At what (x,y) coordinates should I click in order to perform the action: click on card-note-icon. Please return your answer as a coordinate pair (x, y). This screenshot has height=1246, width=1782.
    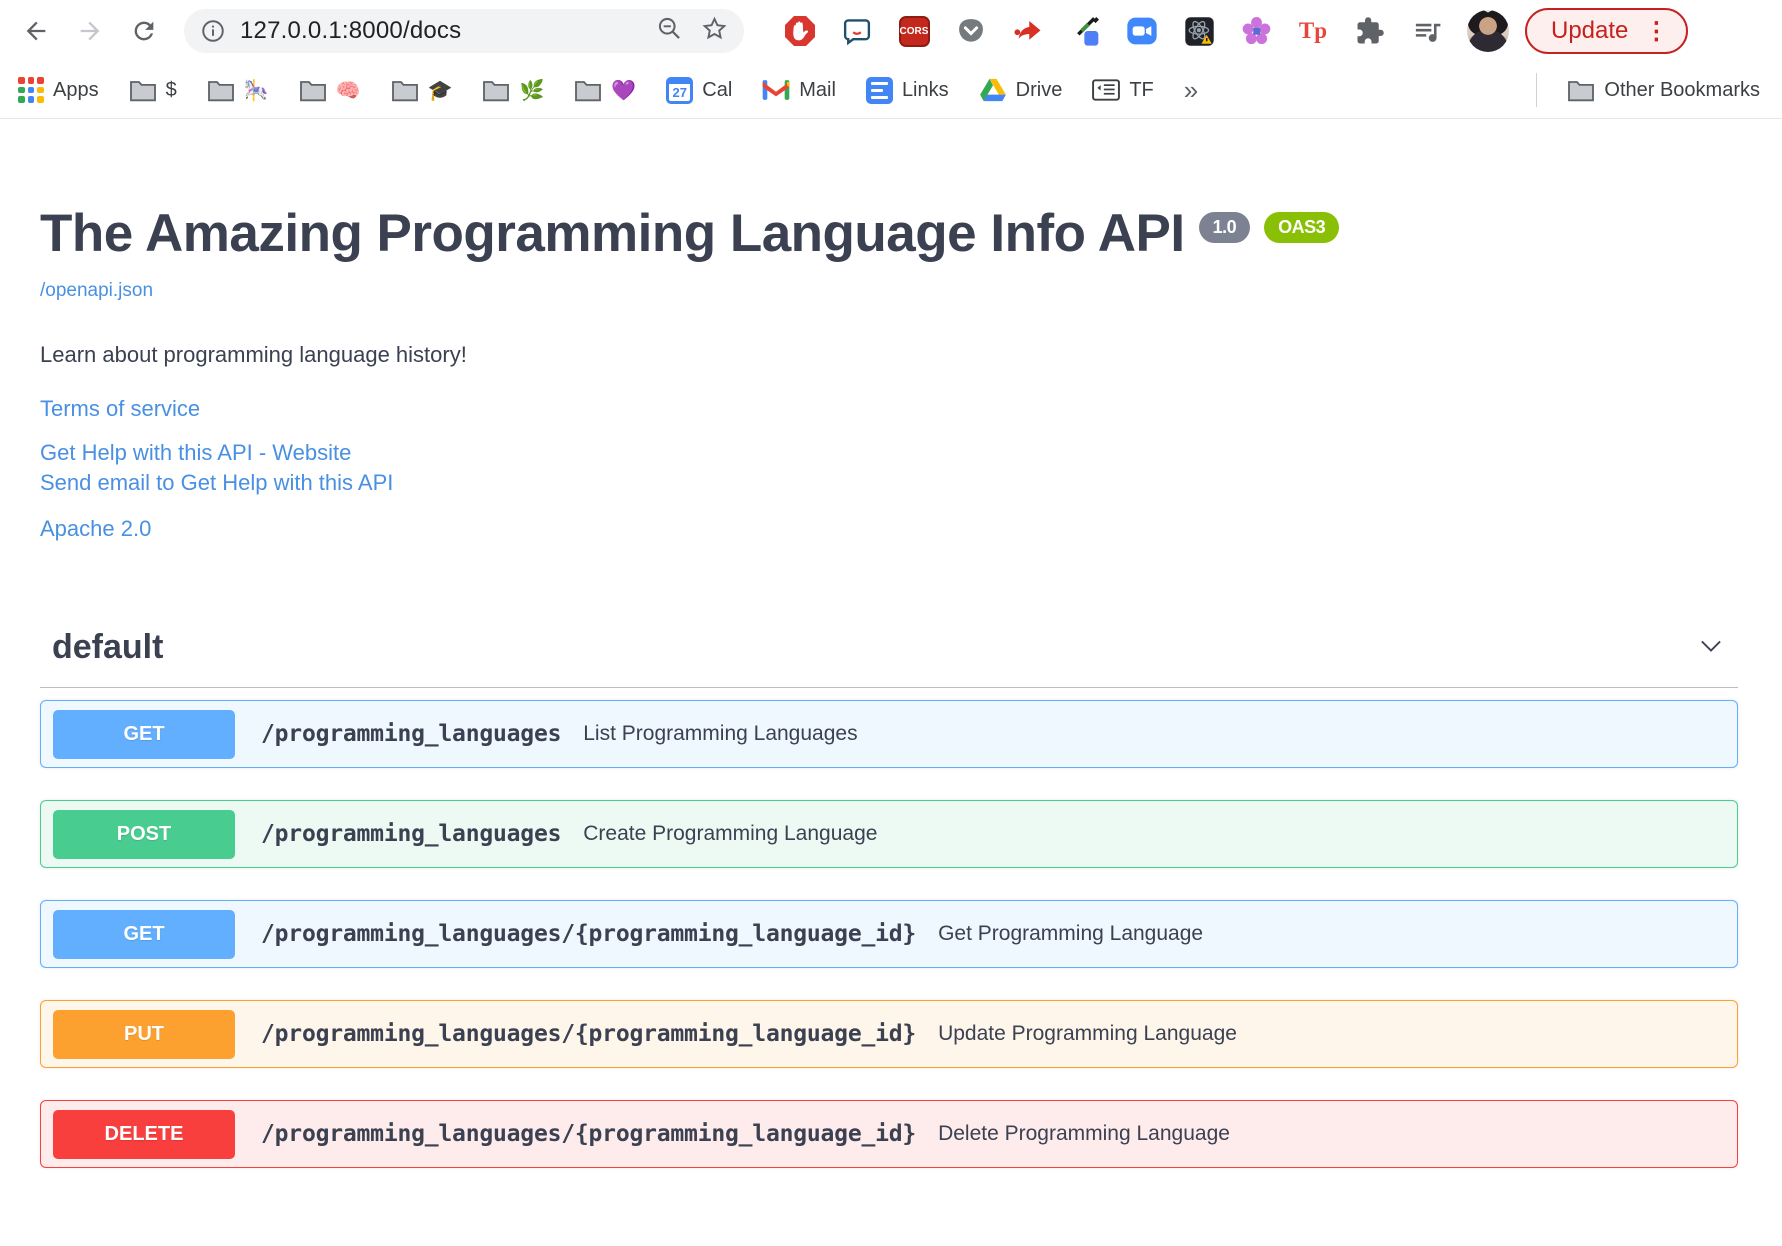
    Looking at the image, I should click on (1106, 90).